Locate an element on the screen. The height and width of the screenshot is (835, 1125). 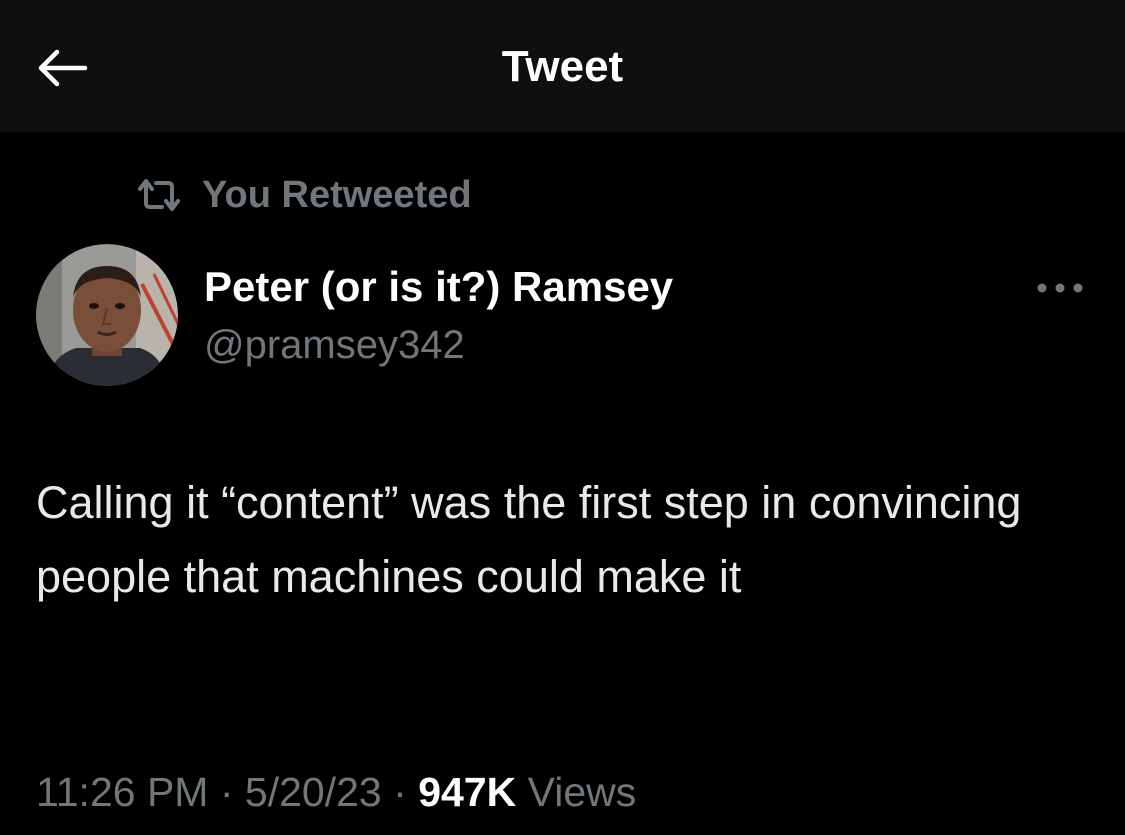
avatar is located at coordinates (107, 315).